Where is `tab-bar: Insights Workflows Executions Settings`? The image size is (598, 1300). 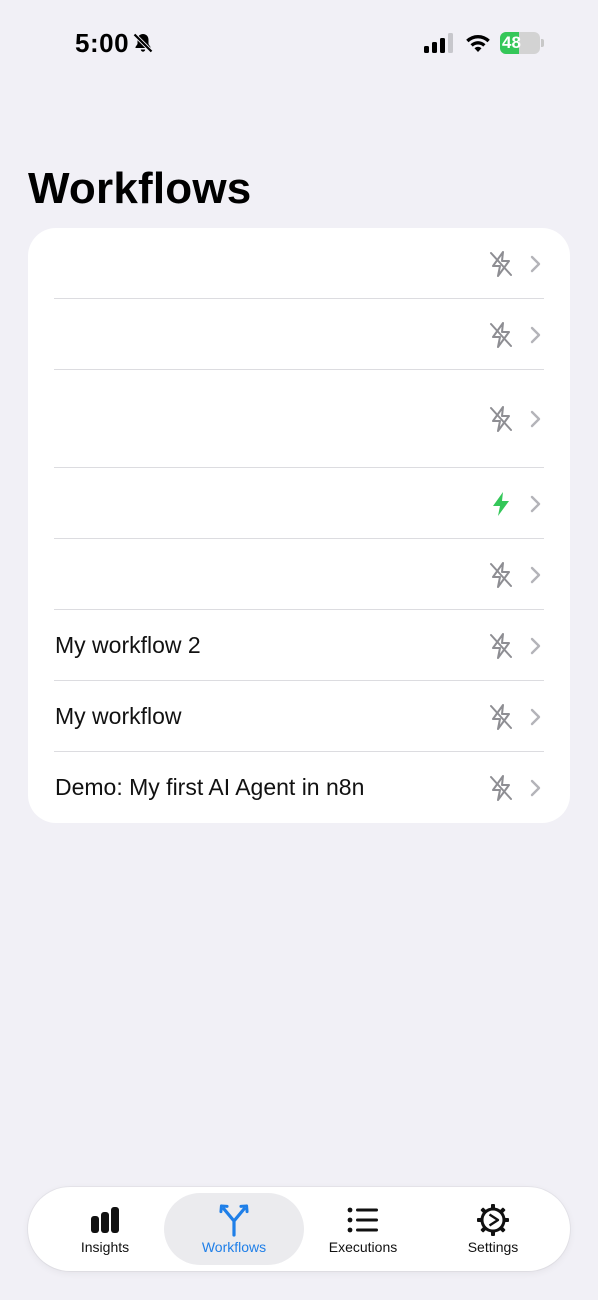 tab-bar: Insights Workflows Executions Settings is located at coordinates (299, 1229).